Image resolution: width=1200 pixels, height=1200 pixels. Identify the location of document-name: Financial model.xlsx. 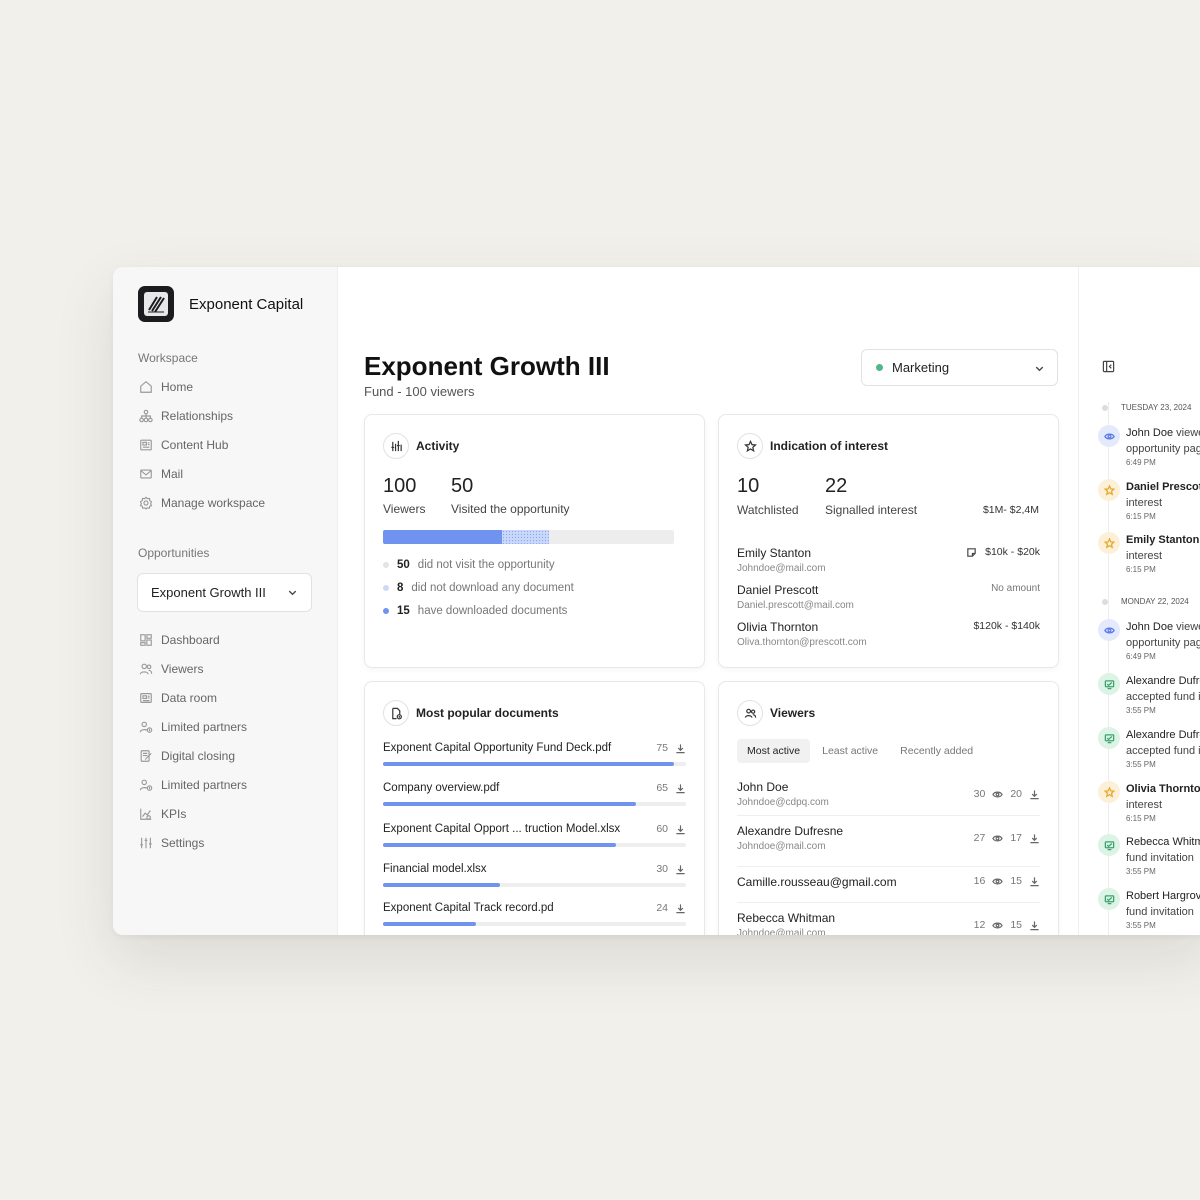
(435, 869).